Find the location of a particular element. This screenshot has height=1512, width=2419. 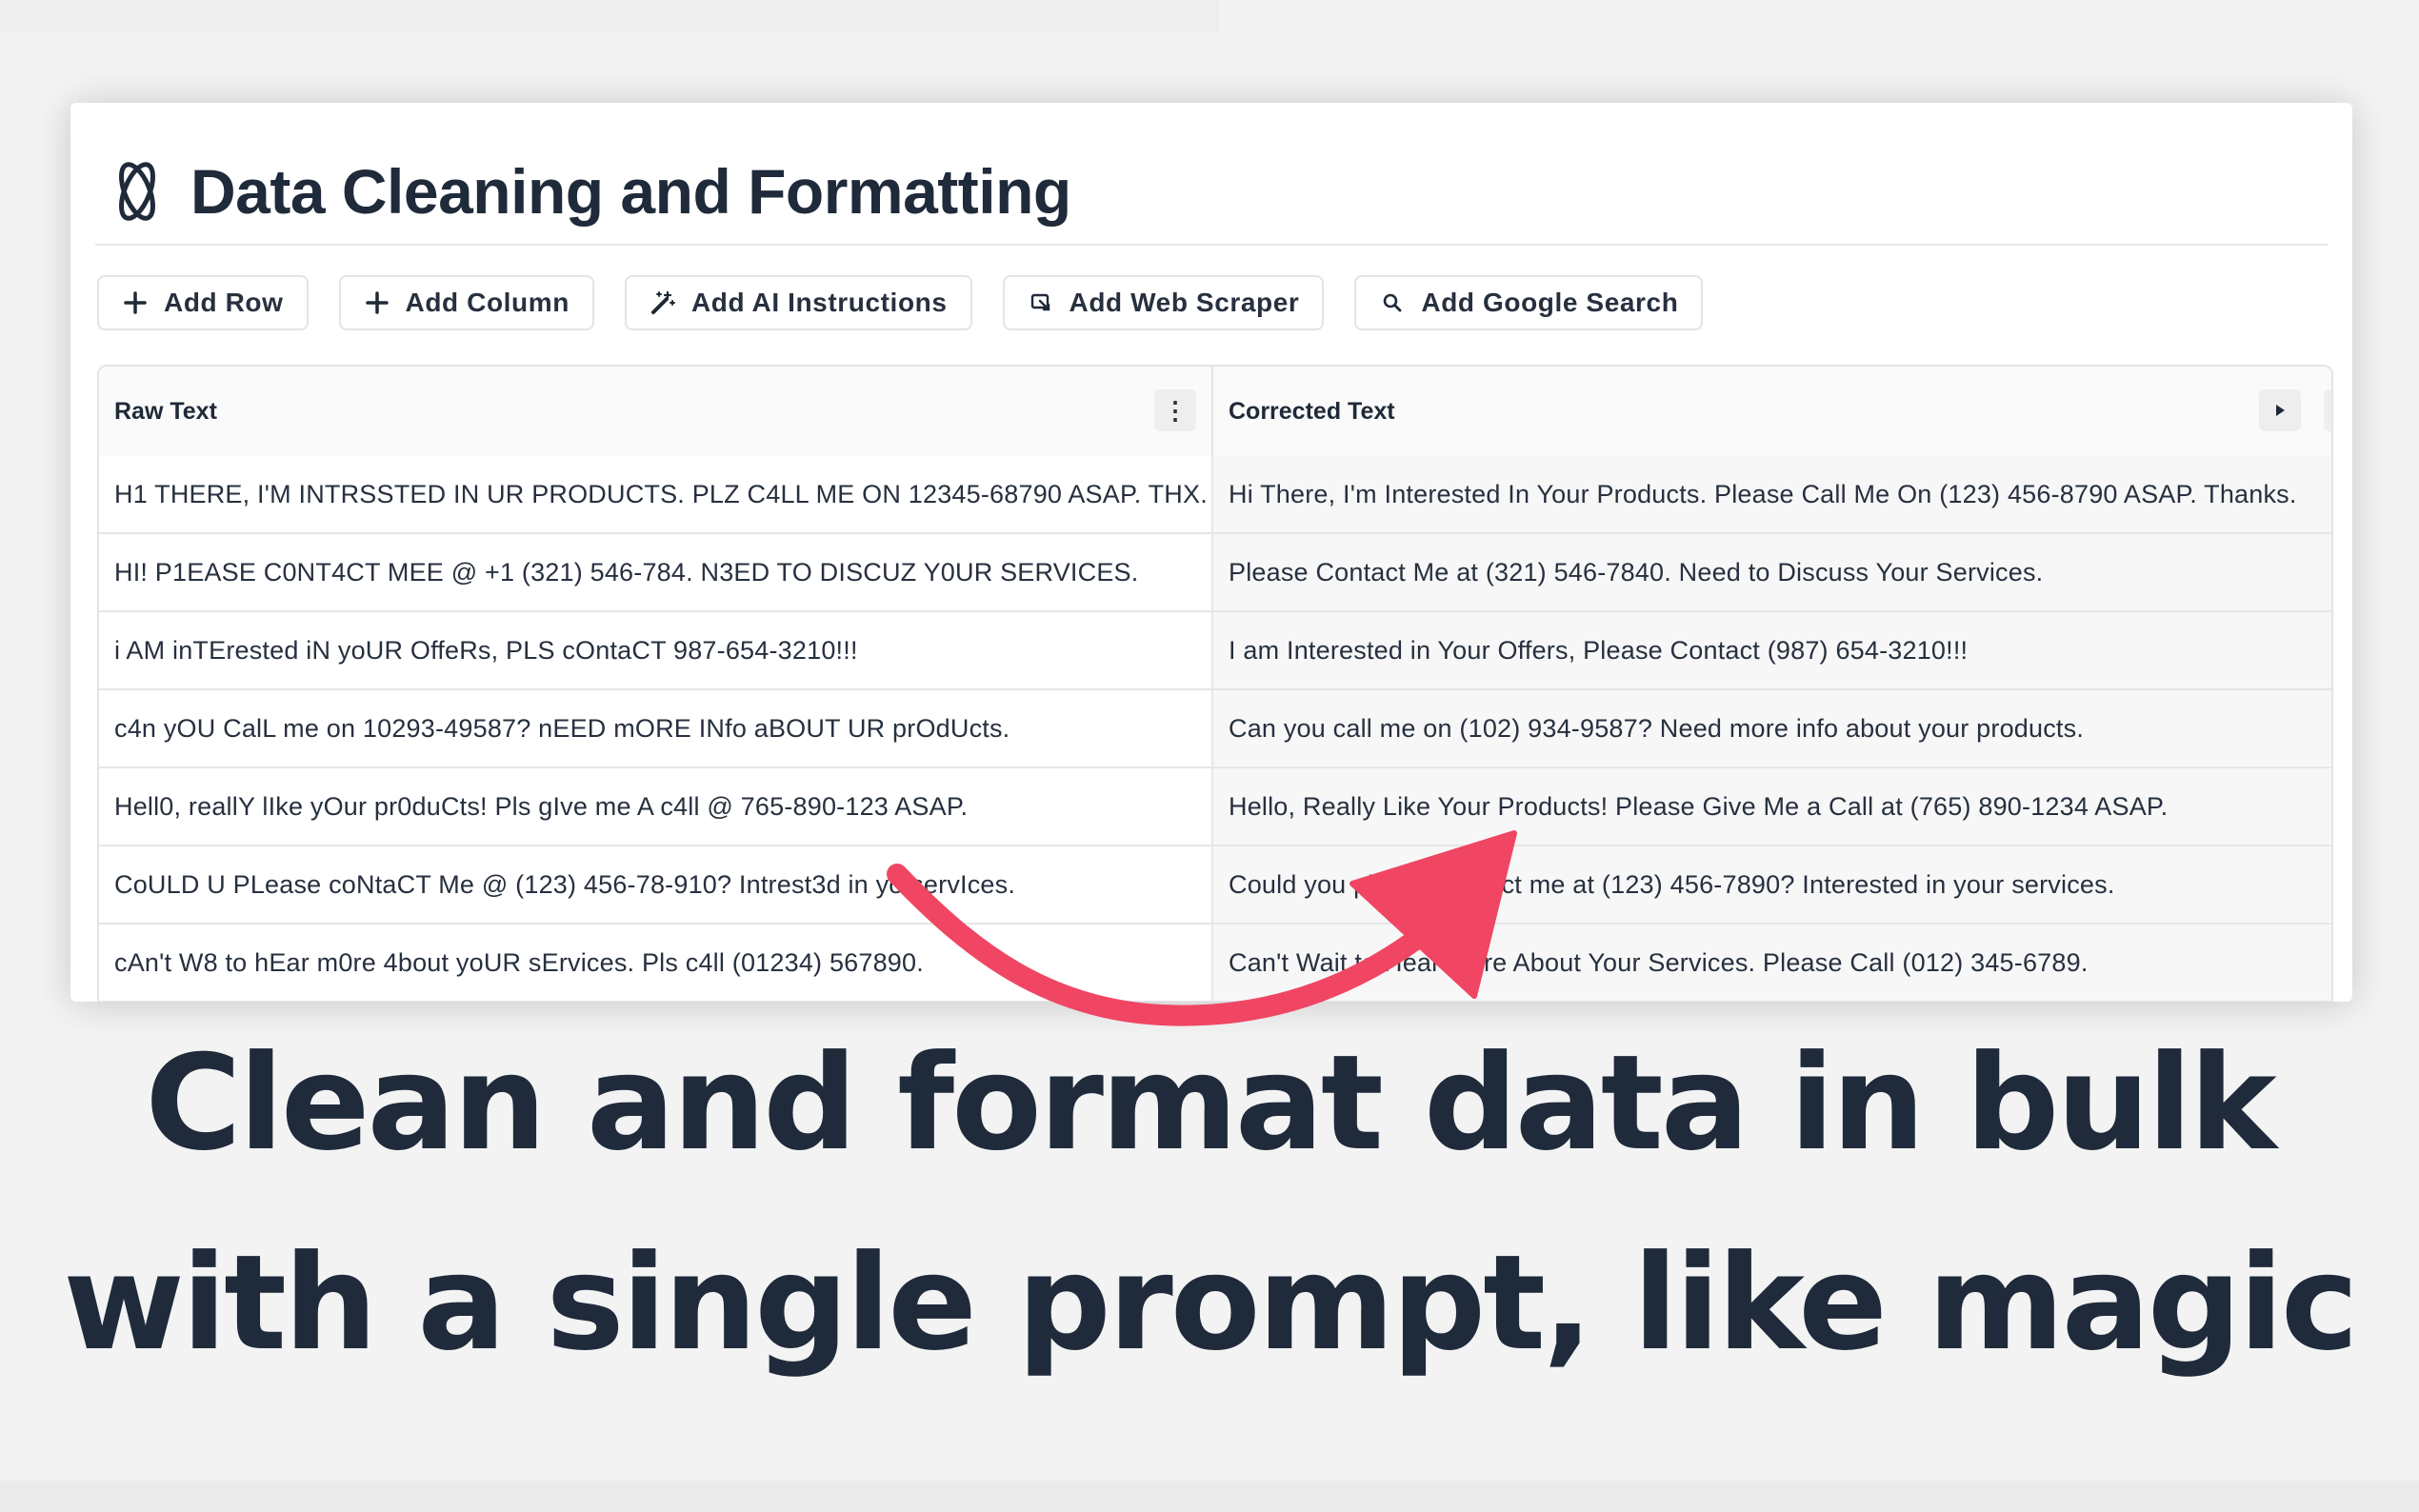

add-ai-instructions-button: Add AI Instructions is located at coordinates (798, 302).